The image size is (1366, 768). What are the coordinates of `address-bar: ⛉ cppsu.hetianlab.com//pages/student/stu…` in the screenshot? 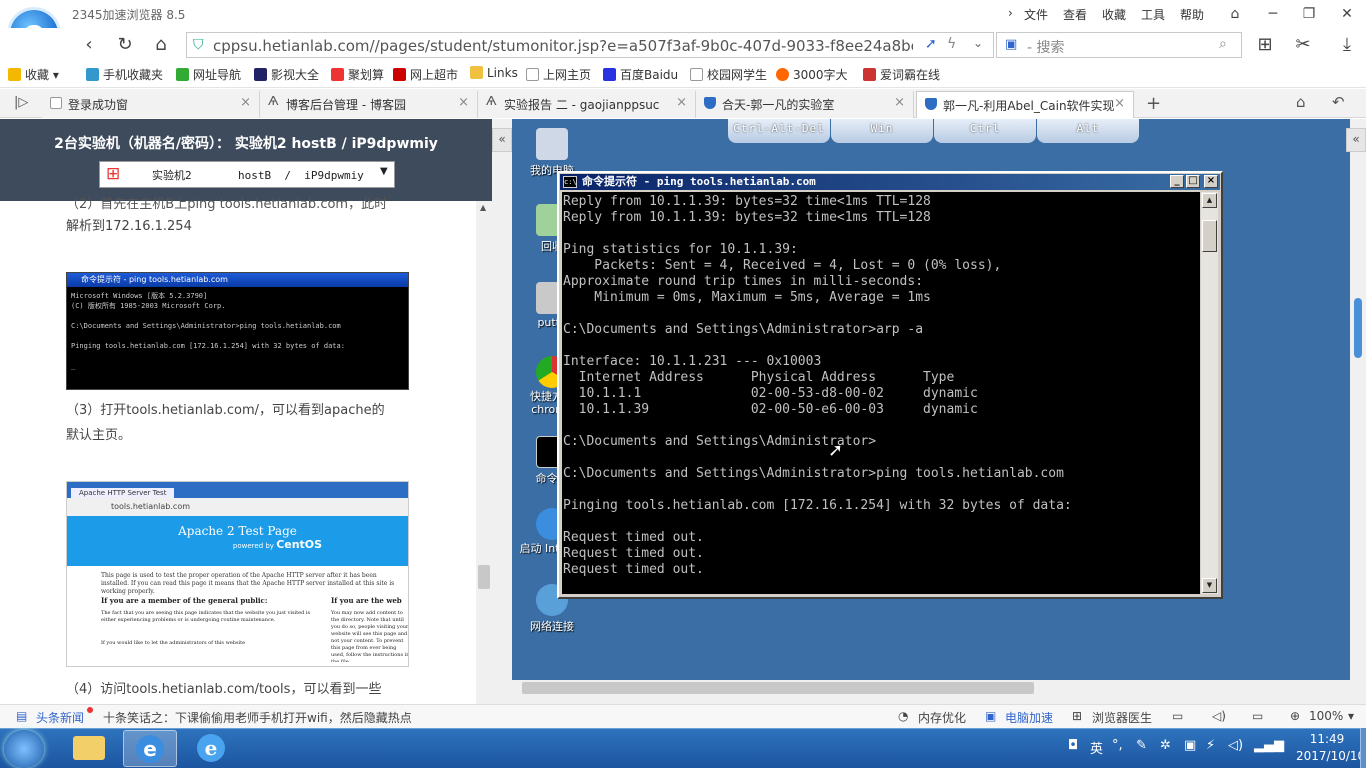 It's located at (590, 45).